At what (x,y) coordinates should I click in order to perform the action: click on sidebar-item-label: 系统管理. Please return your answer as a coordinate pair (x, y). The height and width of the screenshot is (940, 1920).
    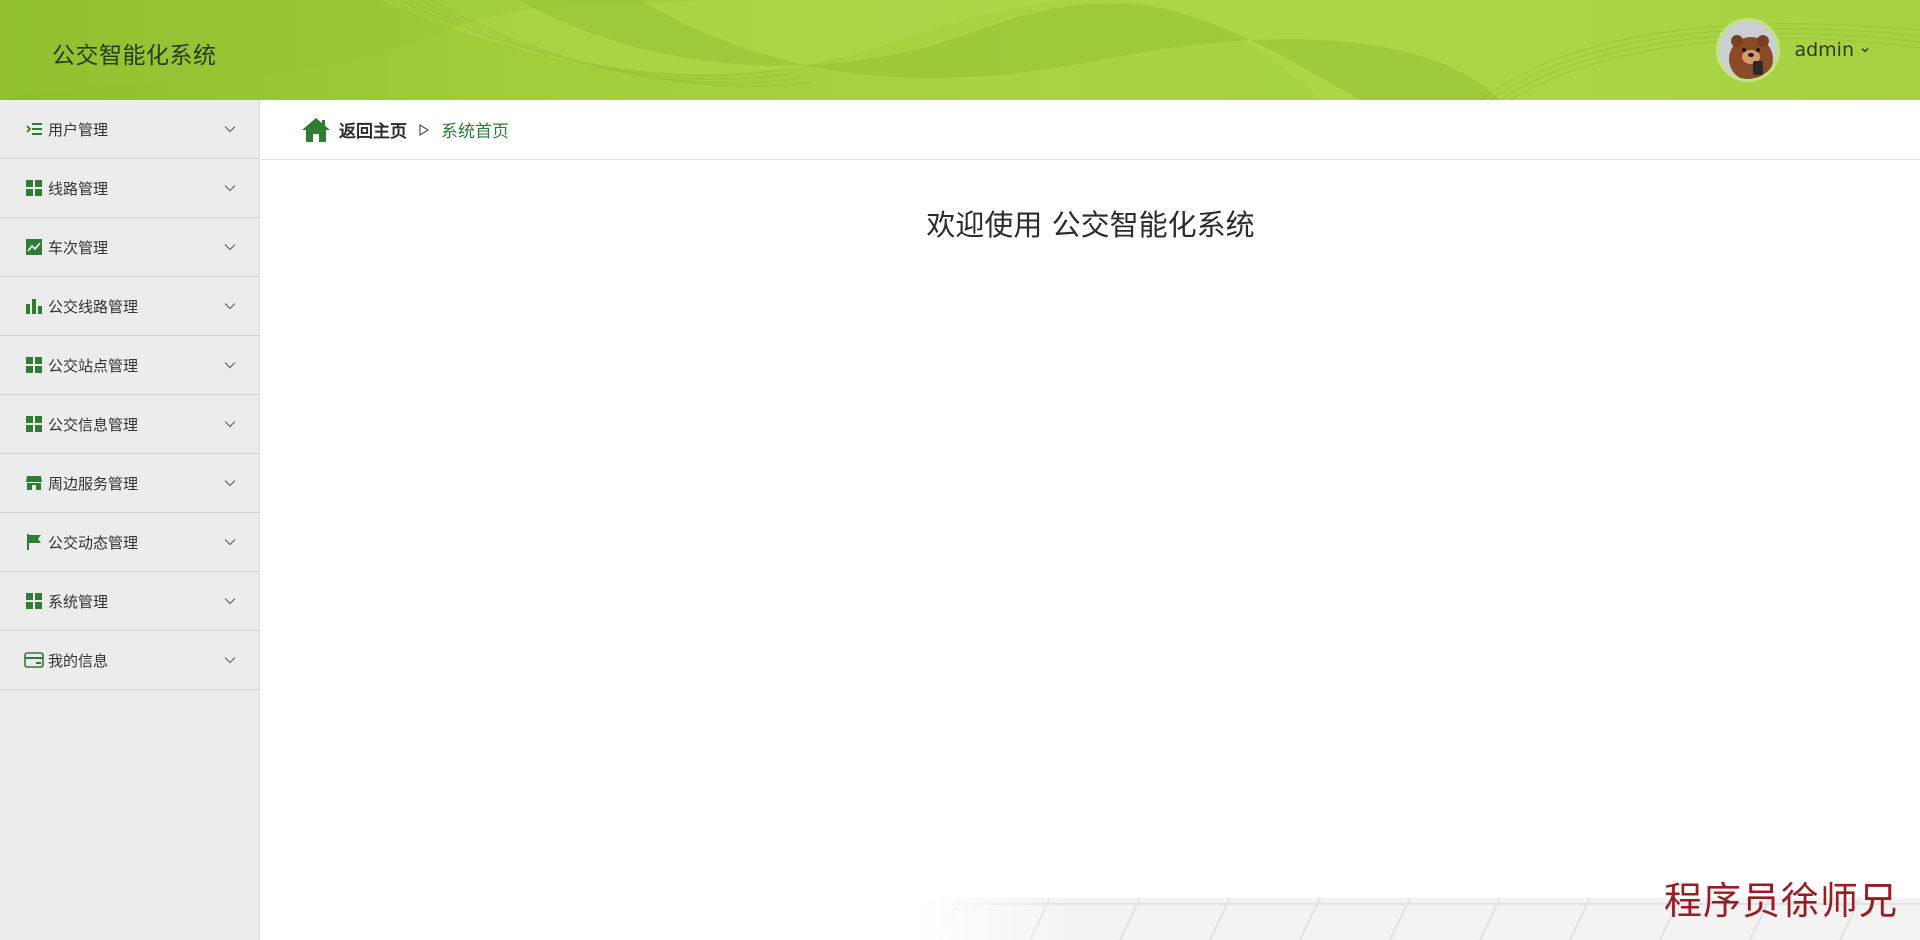
    Looking at the image, I should click on (78, 601).